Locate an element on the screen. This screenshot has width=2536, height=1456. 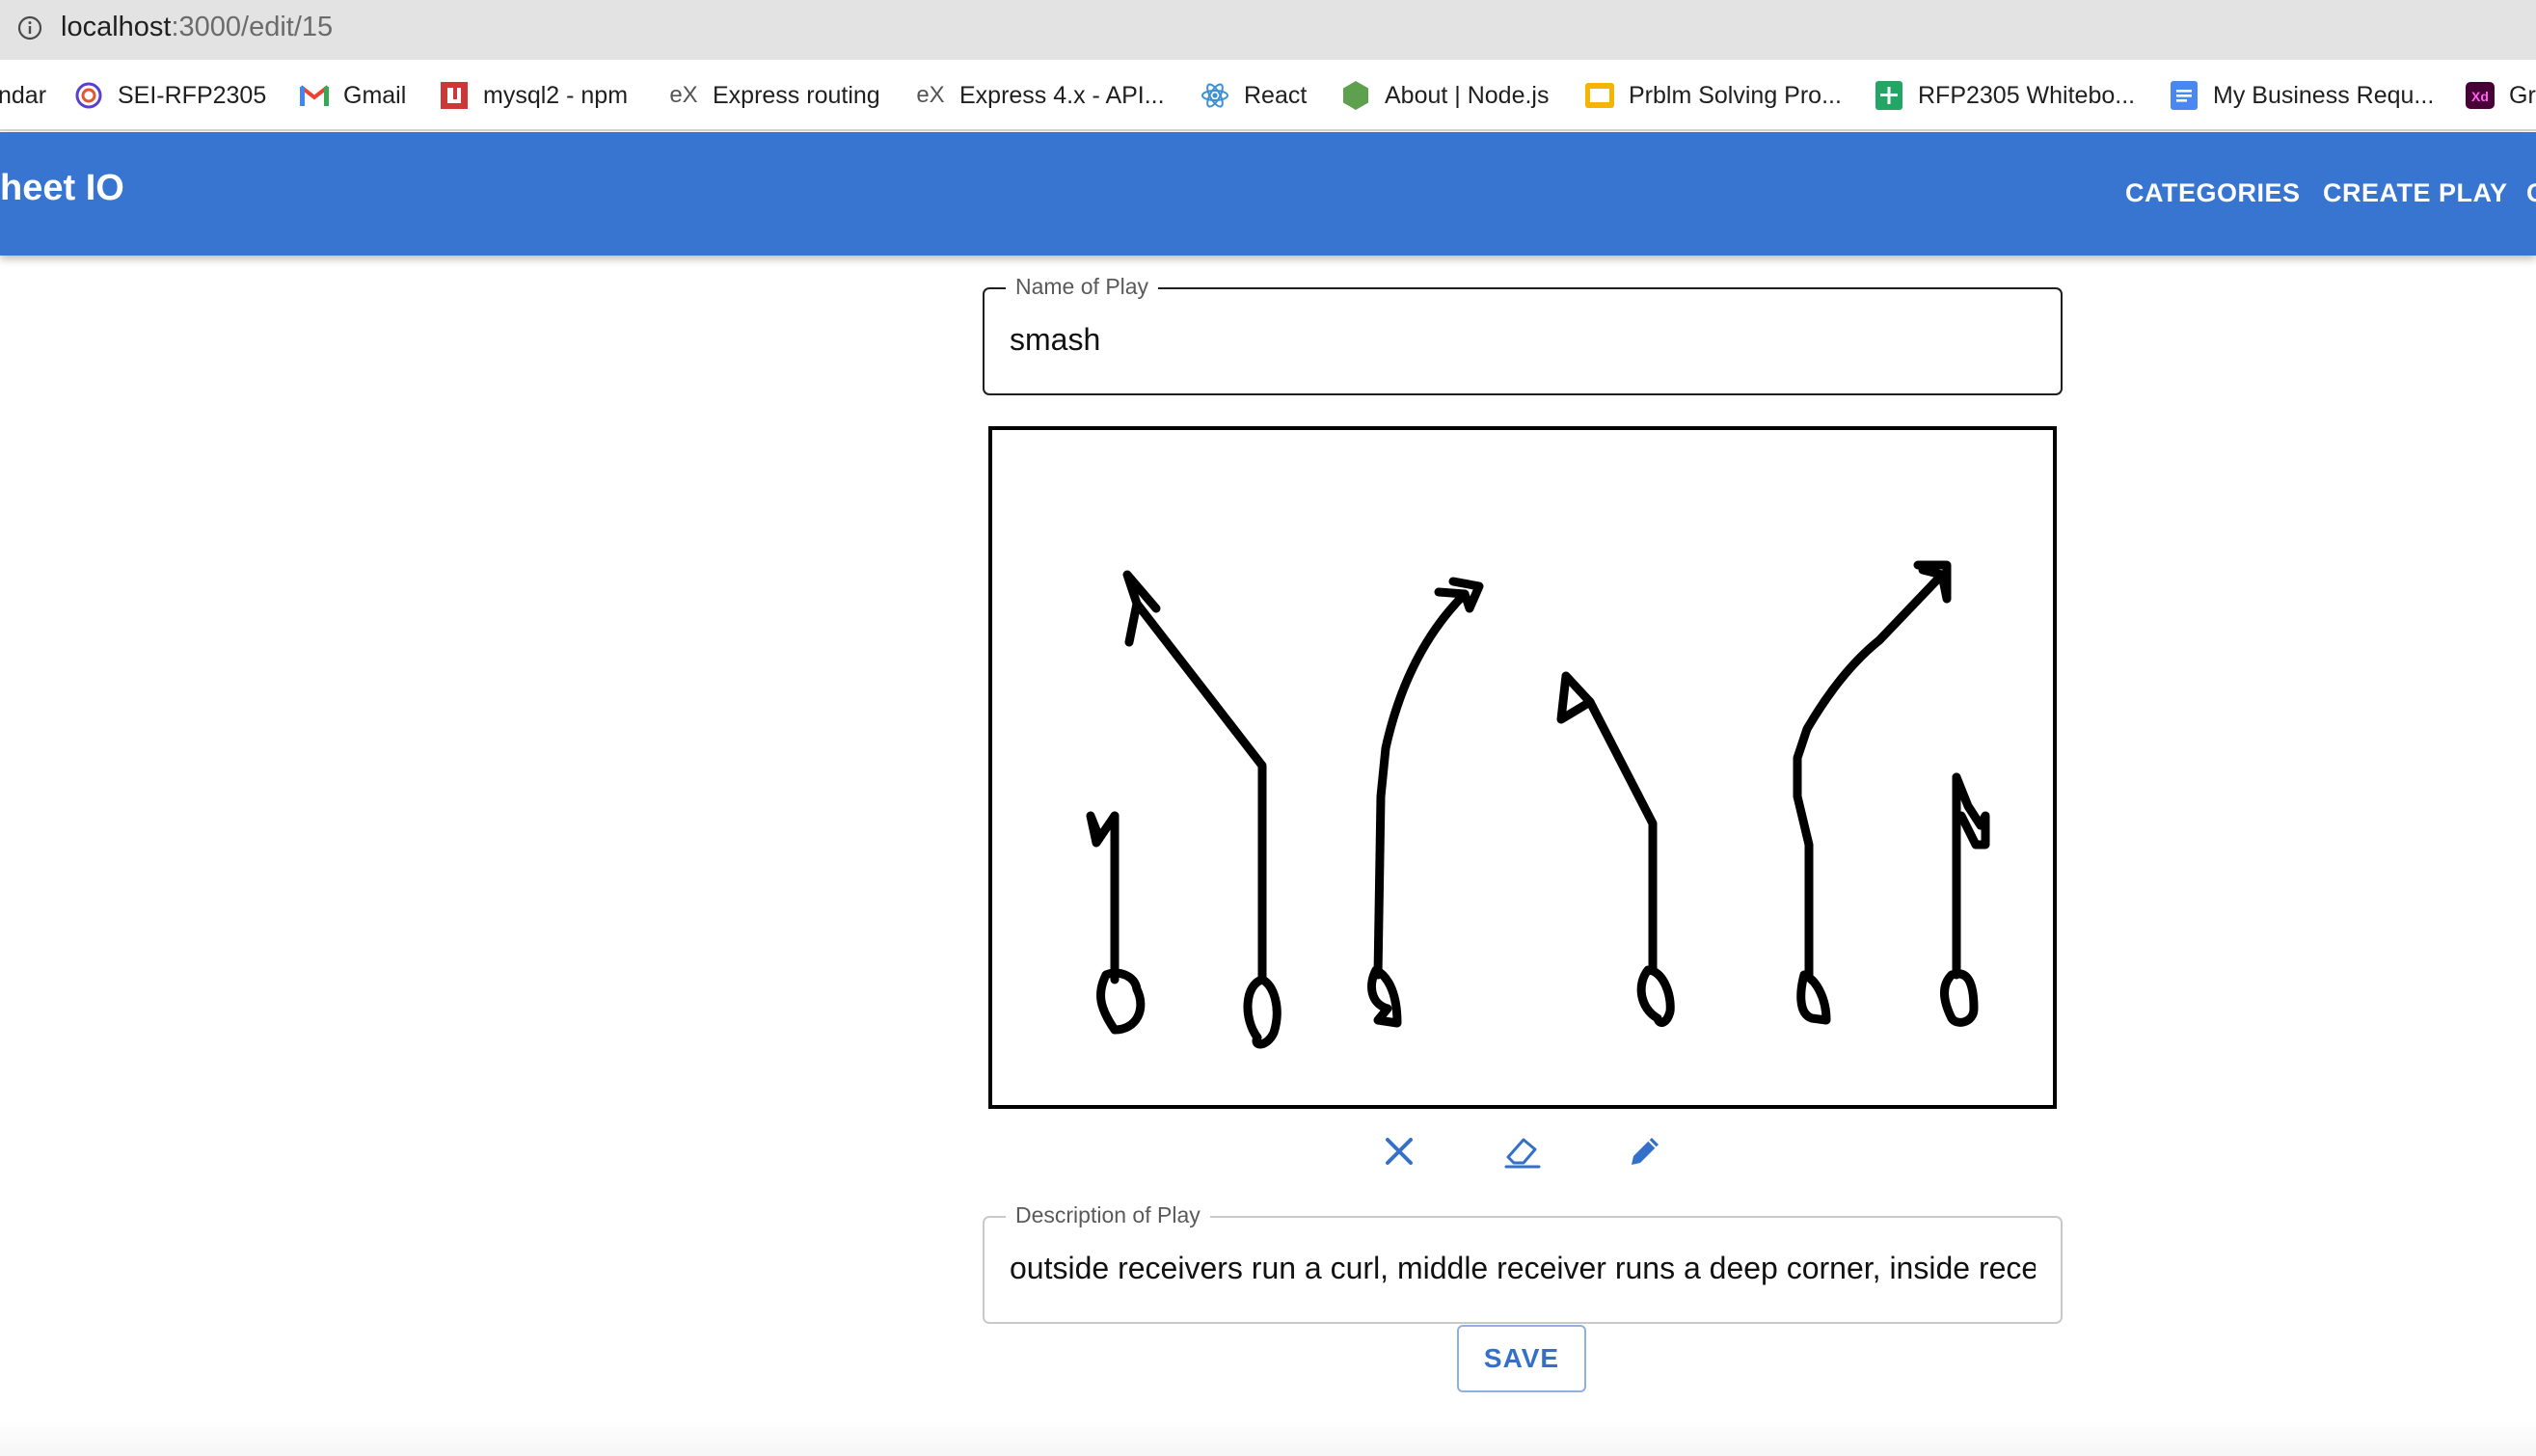
svg-text: Xd is located at coordinates (2480, 96).